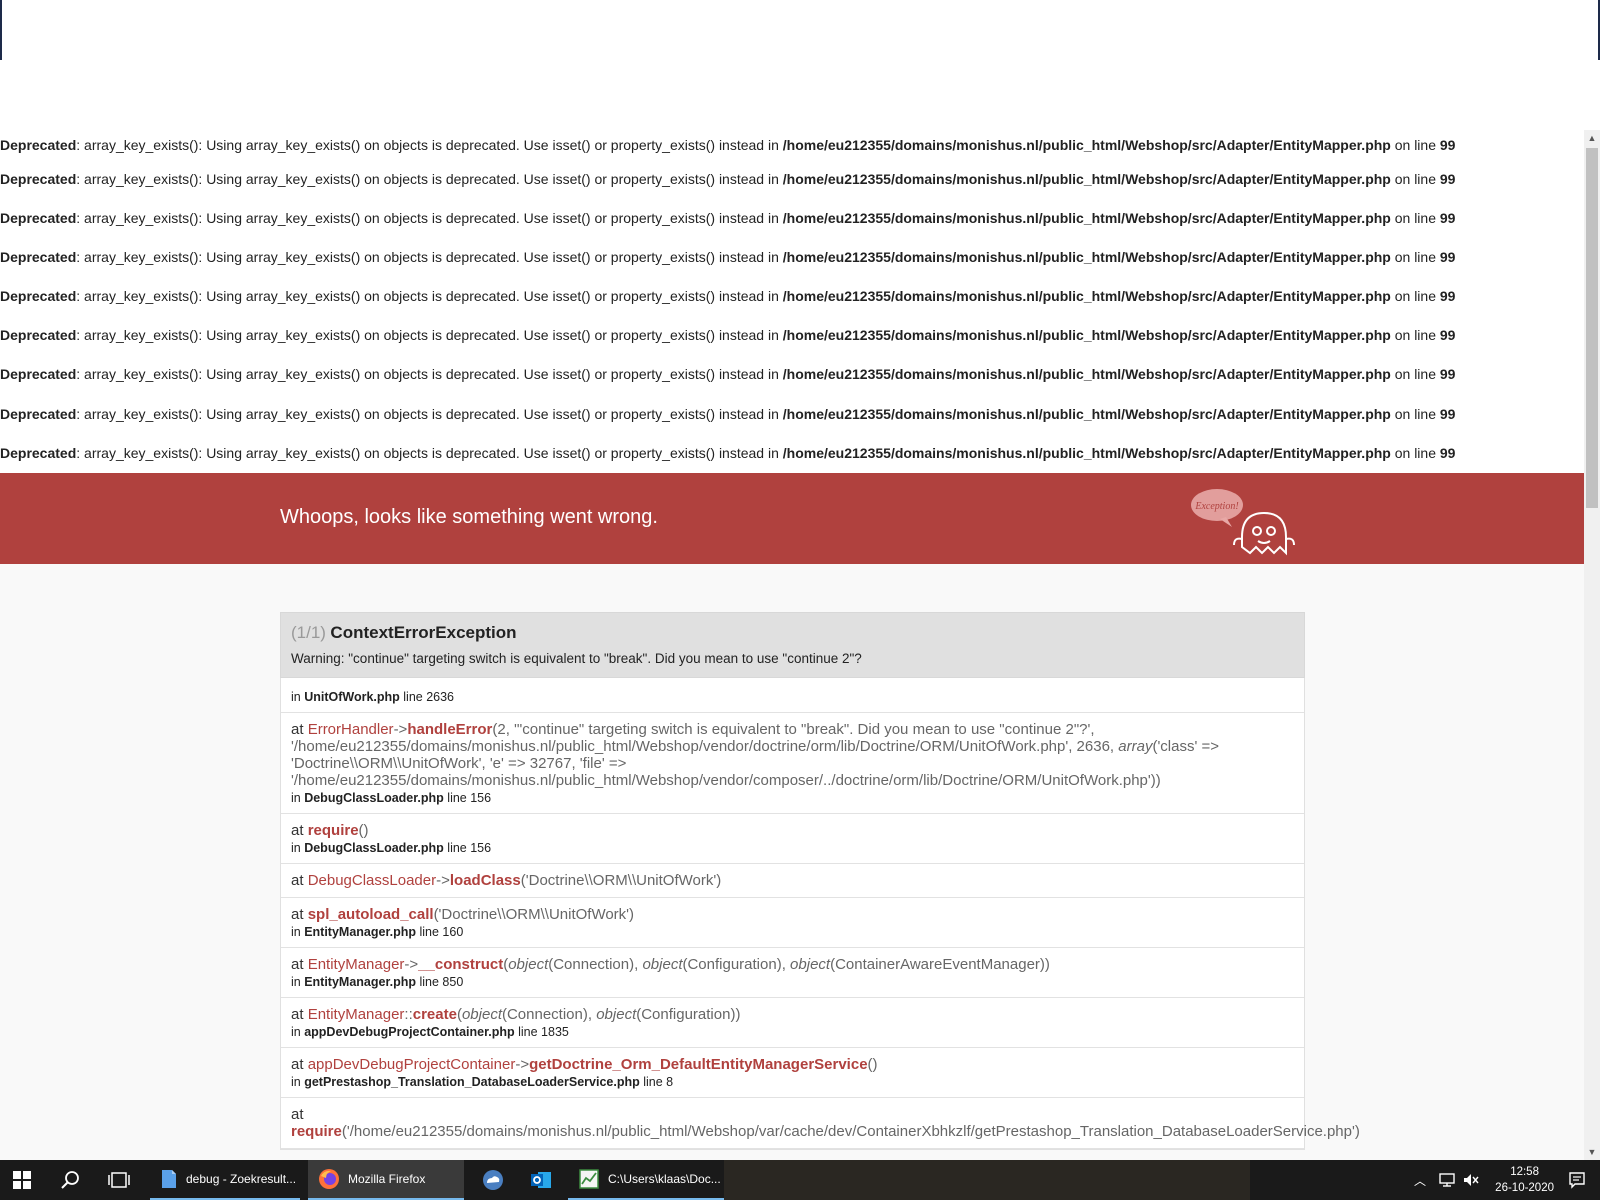 The height and width of the screenshot is (1200, 1600). What do you see at coordinates (1524, 1180) in the screenshot?
I see `system-clock: 12:58 26-10-2020` at bounding box center [1524, 1180].